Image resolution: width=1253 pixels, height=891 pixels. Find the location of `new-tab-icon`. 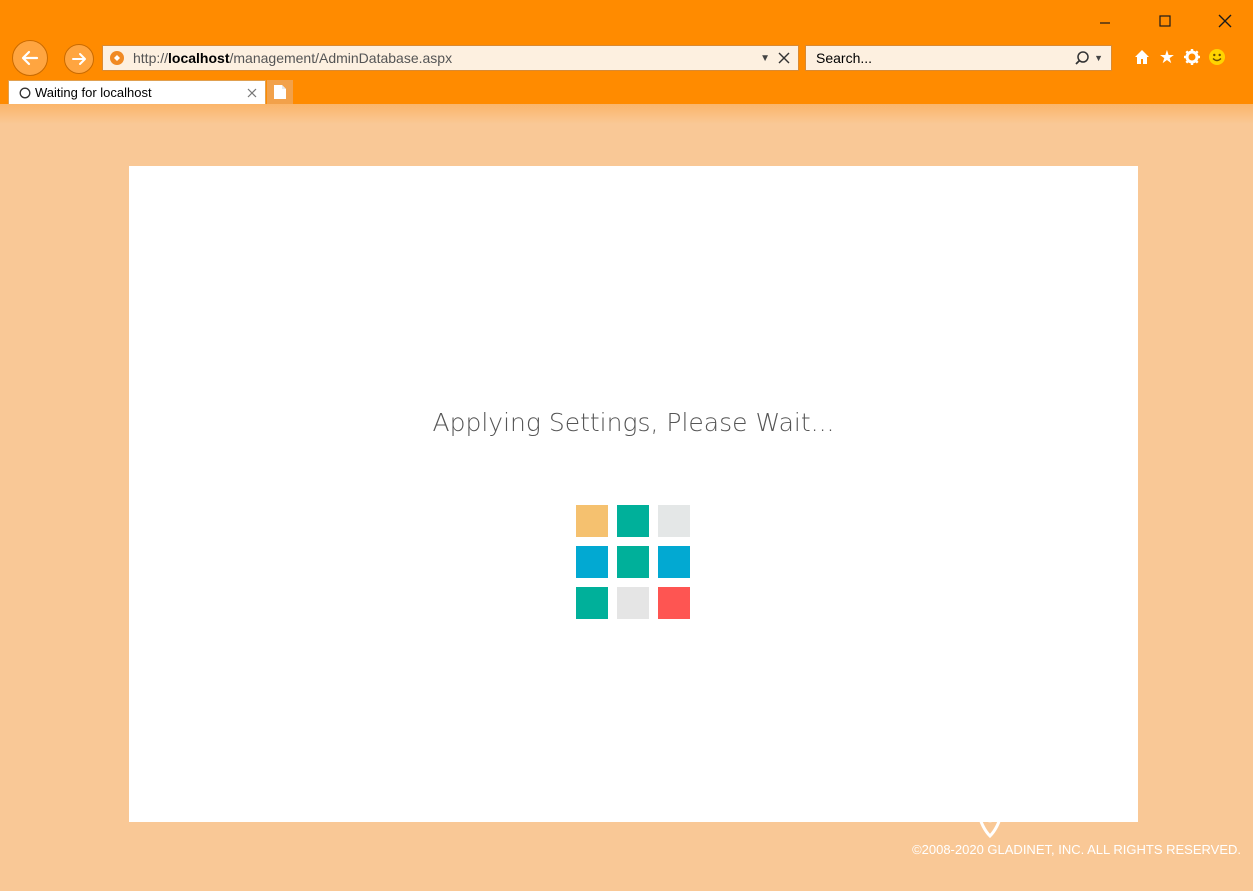

new-tab-icon is located at coordinates (280, 92).